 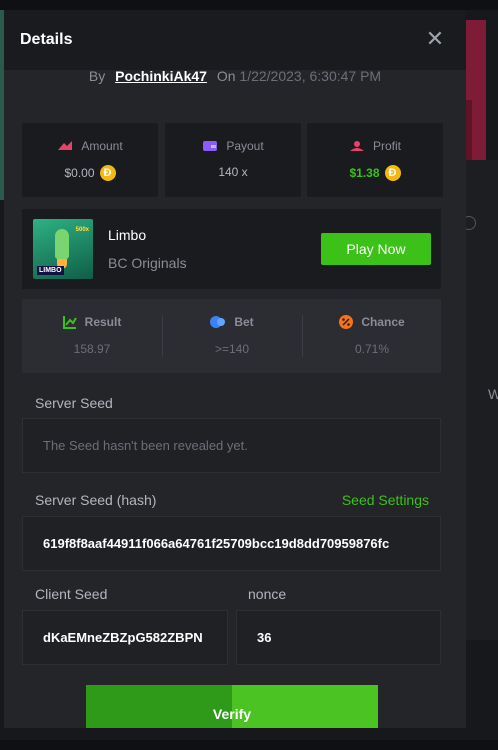 I want to click on server-seed-label: Server Seed, so click(x=74, y=403).